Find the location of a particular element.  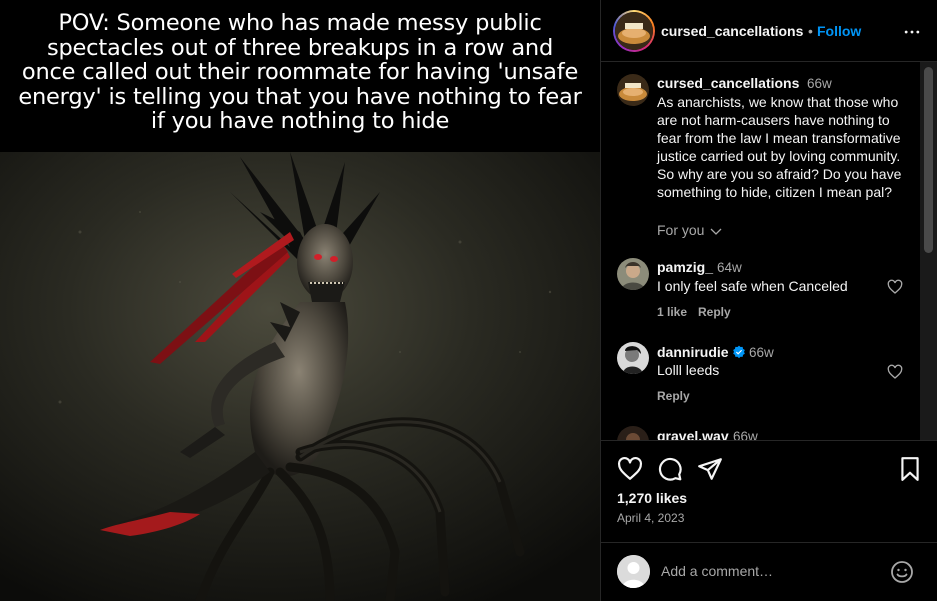

add-comment-input is located at coordinates (771, 571).